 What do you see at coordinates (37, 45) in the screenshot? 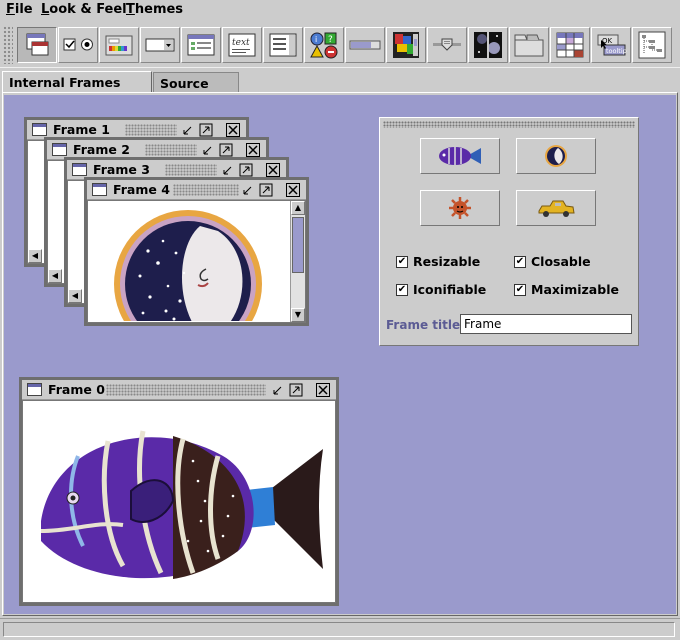
I see `toolbar-internal-frame-button` at bounding box center [37, 45].